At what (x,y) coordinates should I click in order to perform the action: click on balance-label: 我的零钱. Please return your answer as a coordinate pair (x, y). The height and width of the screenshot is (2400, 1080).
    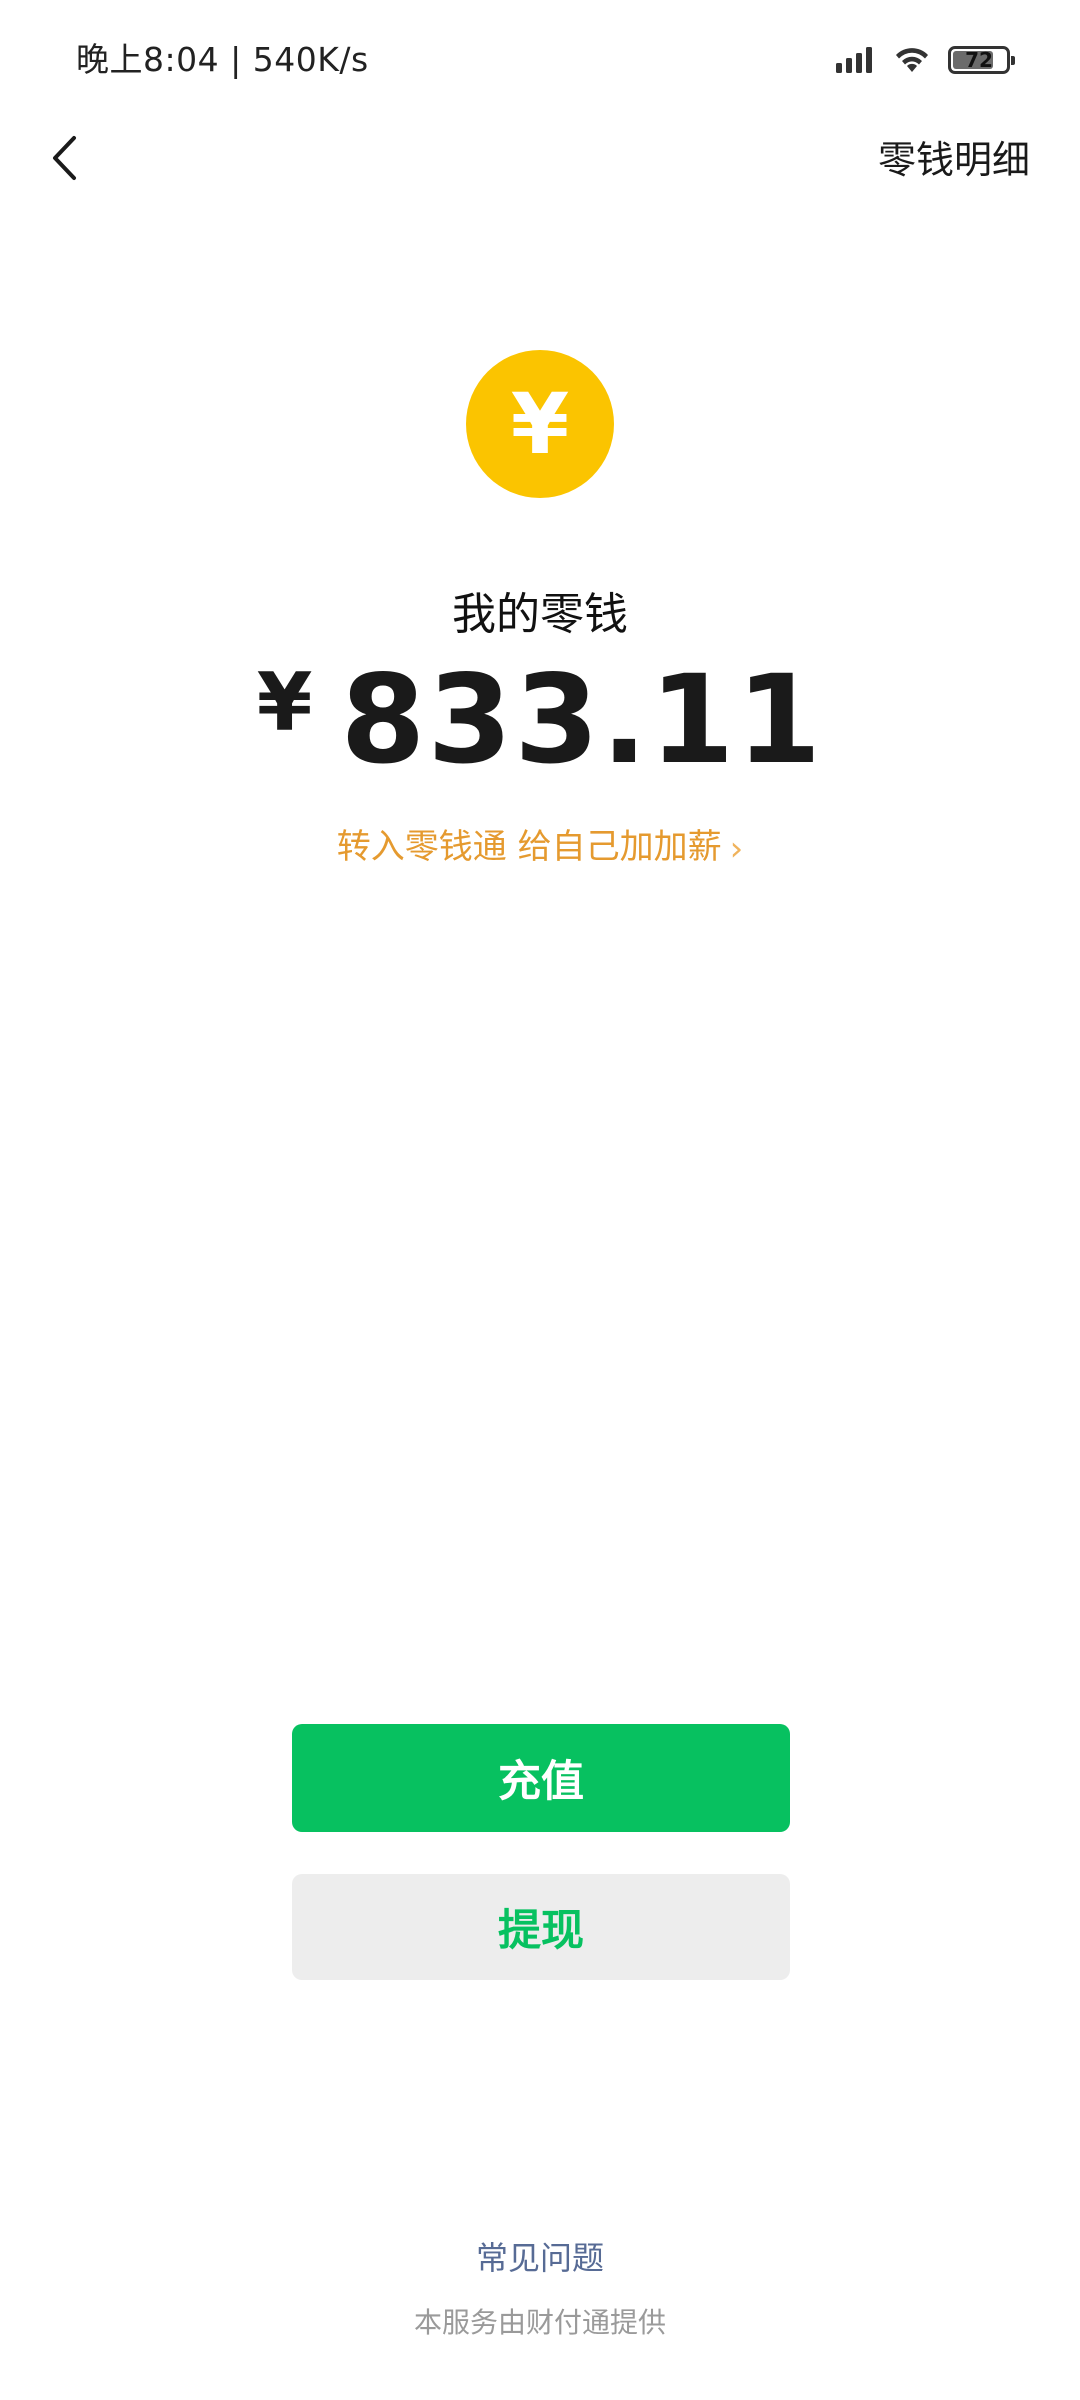
    Looking at the image, I should click on (540, 614).